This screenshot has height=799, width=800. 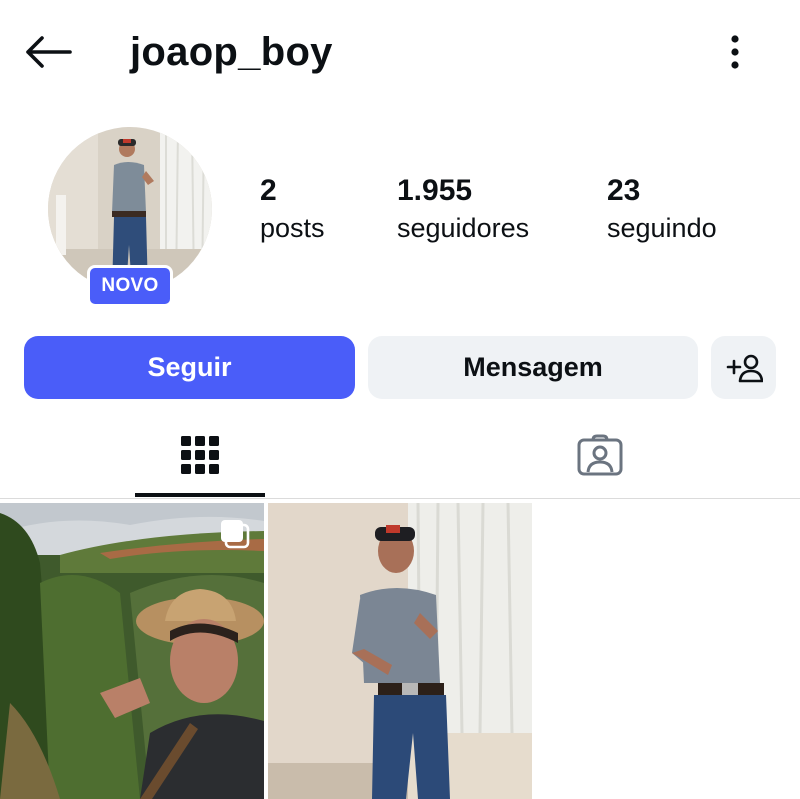 What do you see at coordinates (292, 228) in the screenshot?
I see `posts-label: posts` at bounding box center [292, 228].